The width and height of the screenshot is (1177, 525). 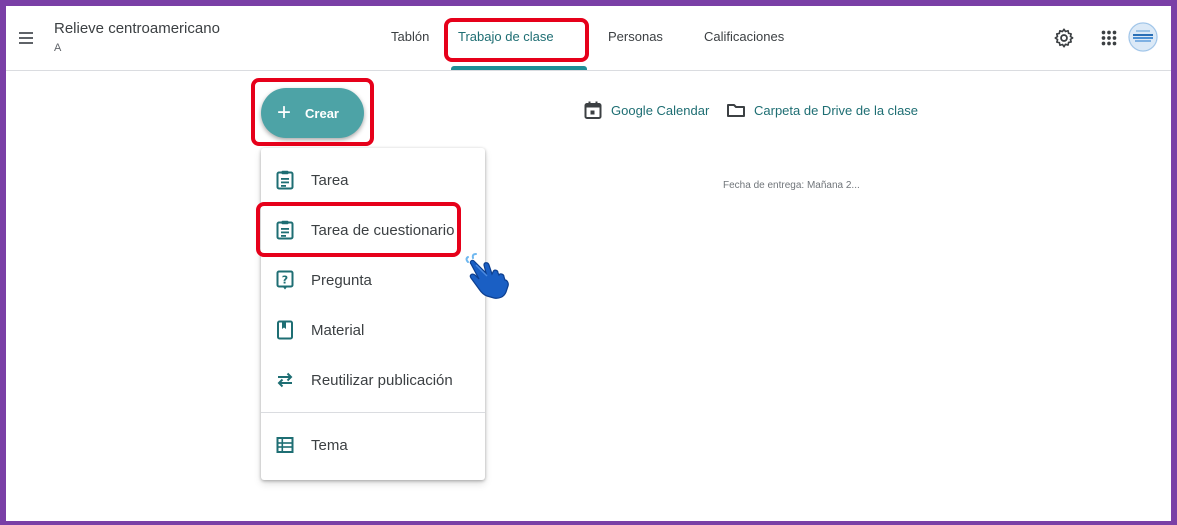 I want to click on folder-icon, so click(x=736, y=110).